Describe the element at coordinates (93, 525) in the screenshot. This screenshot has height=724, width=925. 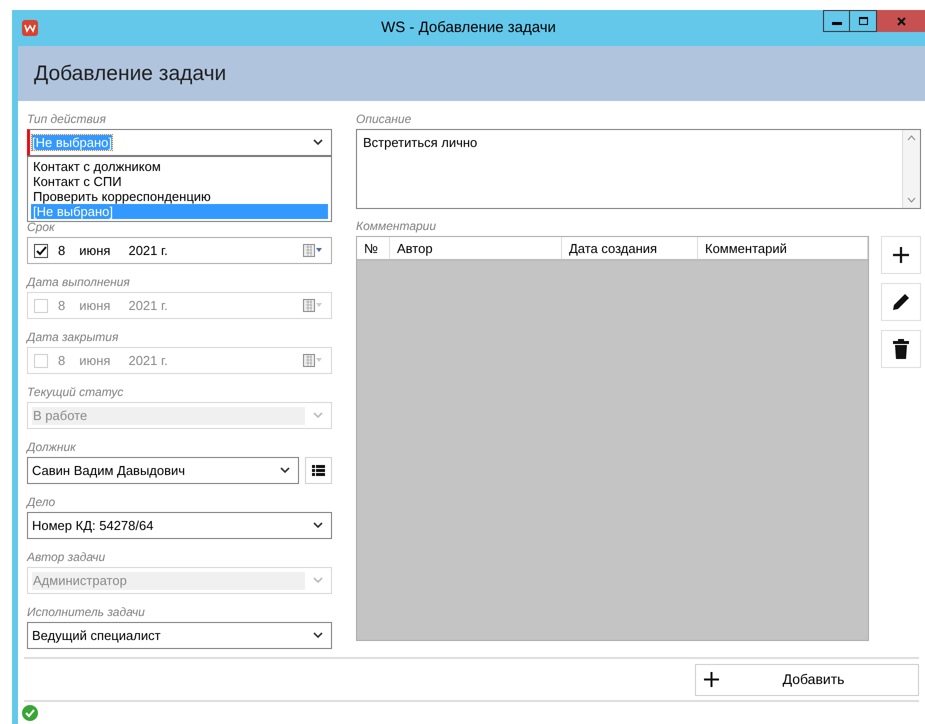
I see `field-value: Номер КД: 54278/64` at that location.